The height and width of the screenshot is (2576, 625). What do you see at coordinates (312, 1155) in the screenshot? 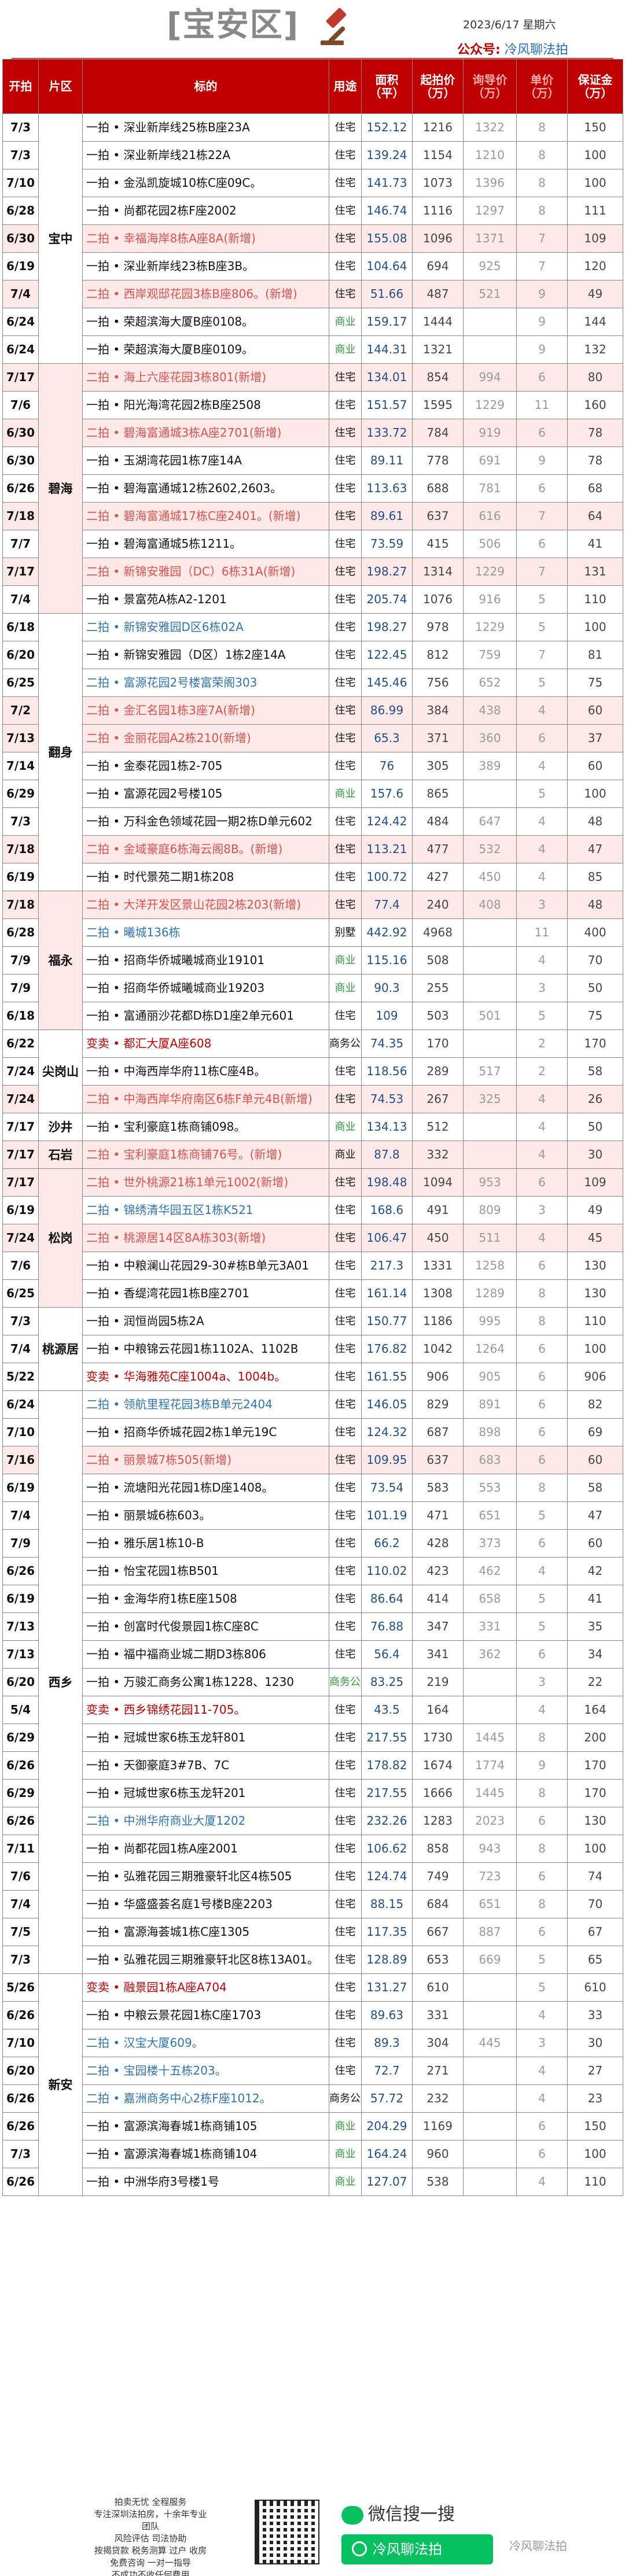
I see `table-row: 7/17 石岩 二拍 • 宝利豪庭1栋商铺76号。(新增) 商业 87.8 332 4 30` at bounding box center [312, 1155].